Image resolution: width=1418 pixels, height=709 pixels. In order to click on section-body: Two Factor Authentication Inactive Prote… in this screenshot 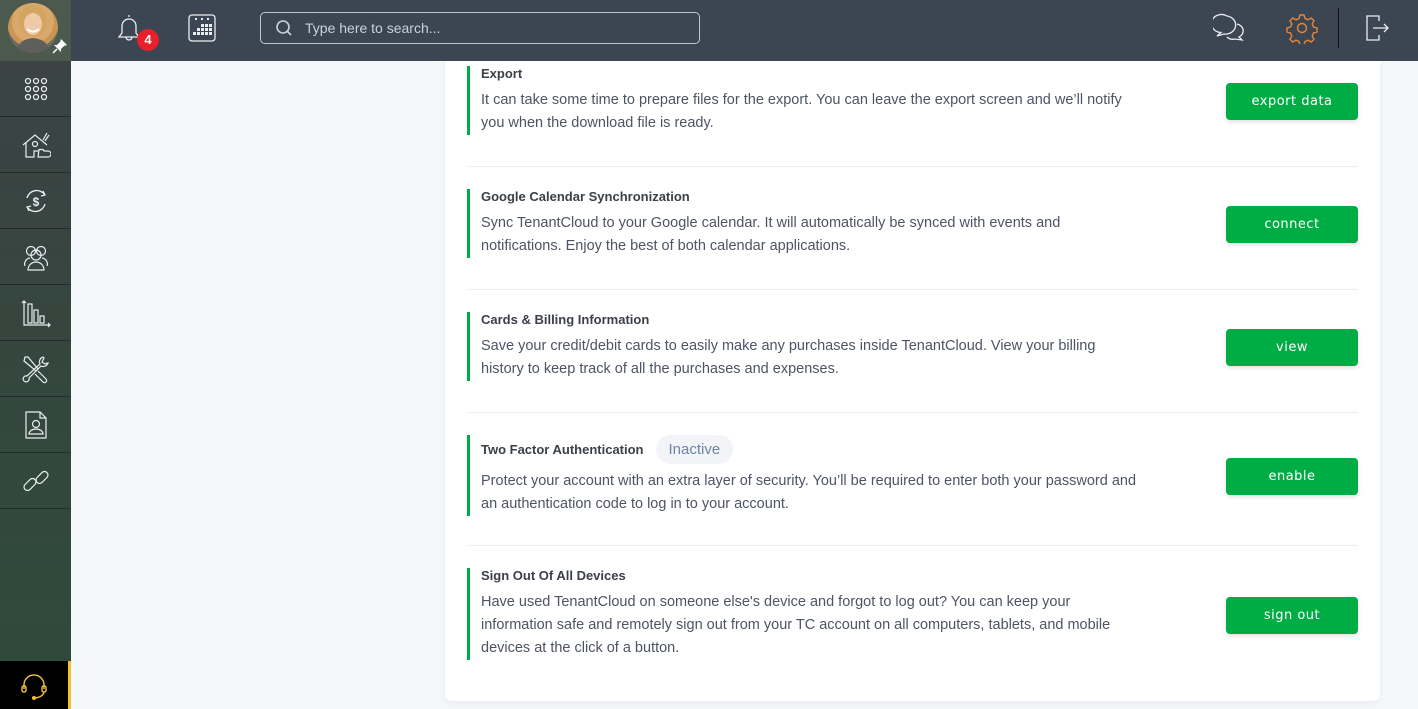, I will do `click(804, 475)`.